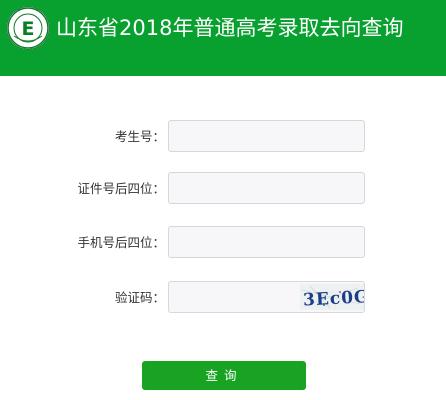 The image size is (446, 400). I want to click on form-row-captcha: 验证码： 3Ec0G, so click(223, 298).